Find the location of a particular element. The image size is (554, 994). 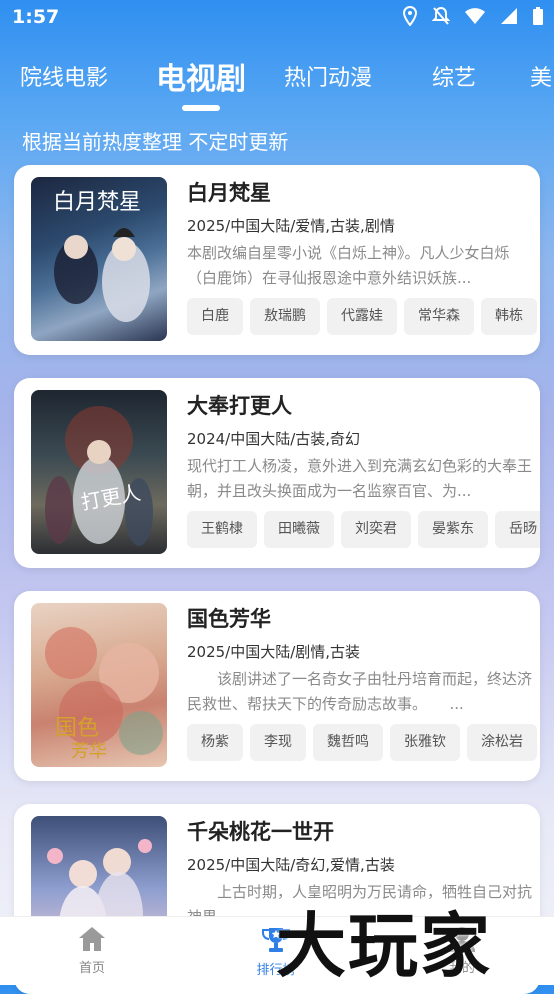

cast-chip: 刘奕君 is located at coordinates (376, 529).